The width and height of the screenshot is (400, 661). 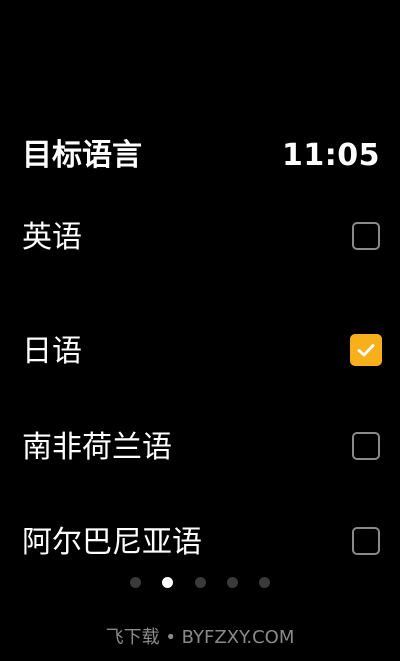 What do you see at coordinates (200, 238) in the screenshot?
I see `language-option-english: 英语` at bounding box center [200, 238].